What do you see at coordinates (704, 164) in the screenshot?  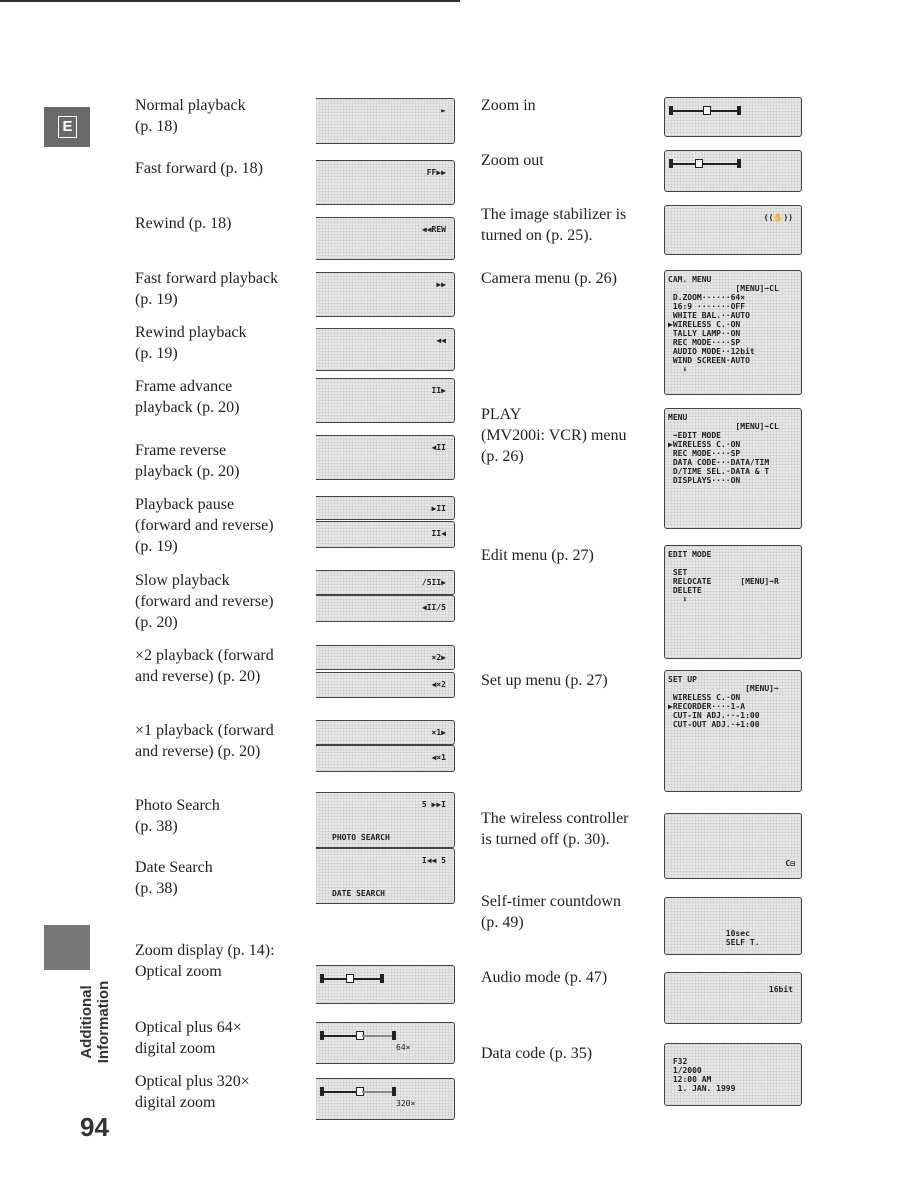 I see `zoom-bar` at bounding box center [704, 164].